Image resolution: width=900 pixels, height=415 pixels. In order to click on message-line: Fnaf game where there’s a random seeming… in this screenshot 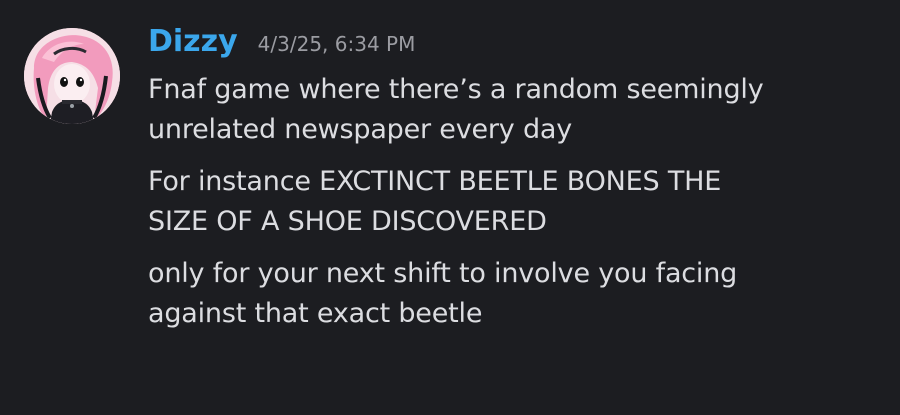, I will do `click(456, 109)`.